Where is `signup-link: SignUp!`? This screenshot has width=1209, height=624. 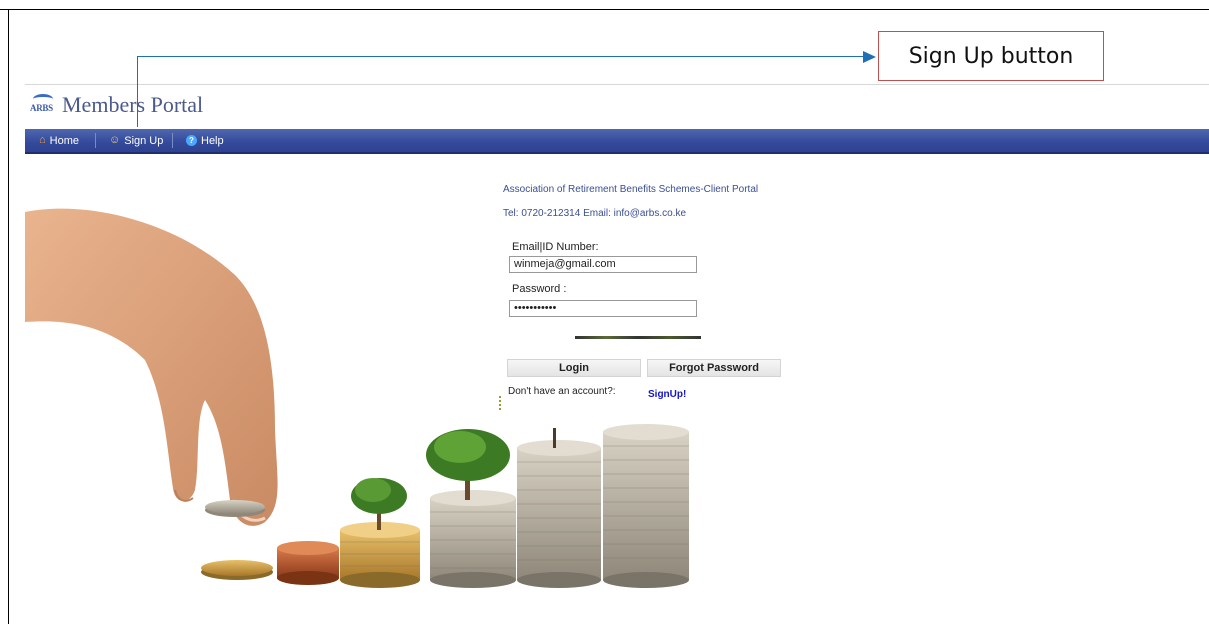
signup-link: SignUp! is located at coordinates (667, 394).